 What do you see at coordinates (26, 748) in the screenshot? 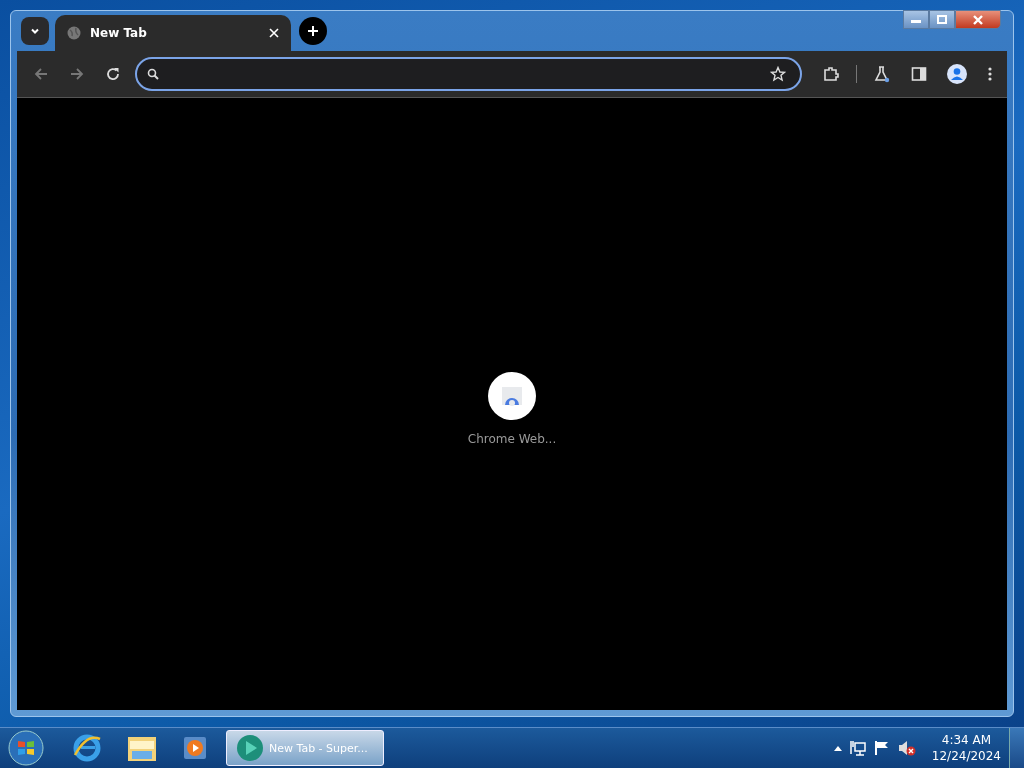
I see `start-button` at bounding box center [26, 748].